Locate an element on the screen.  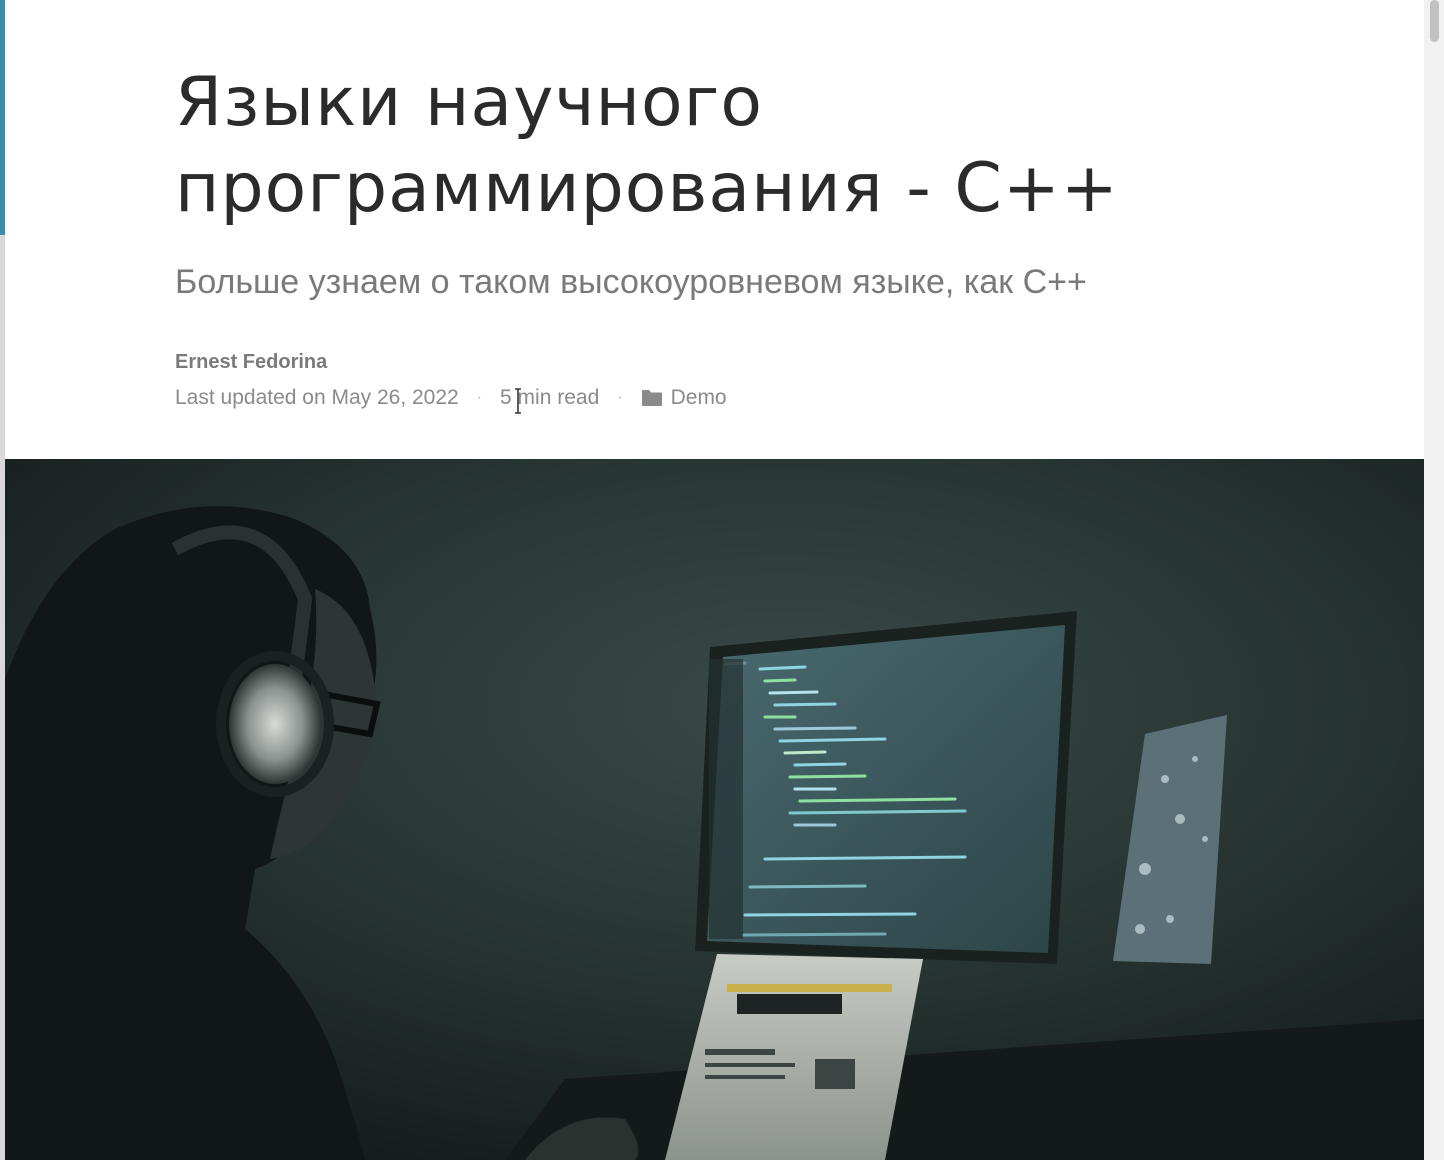
author-name: Ernest Fedorina is located at coordinates (725, 362).